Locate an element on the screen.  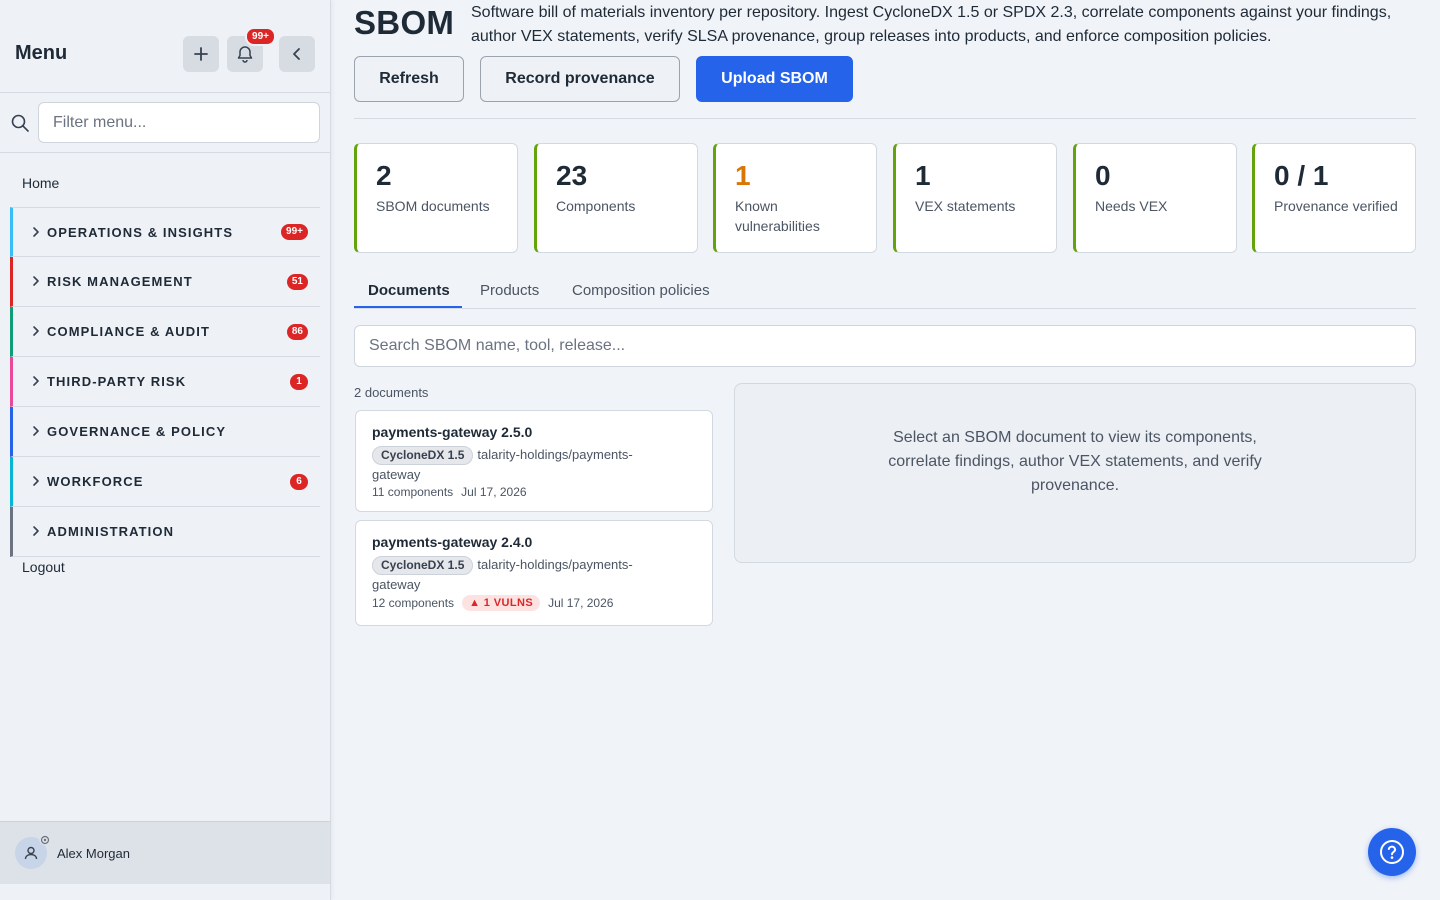
user-name: Alex Morgan is located at coordinates (93, 853).